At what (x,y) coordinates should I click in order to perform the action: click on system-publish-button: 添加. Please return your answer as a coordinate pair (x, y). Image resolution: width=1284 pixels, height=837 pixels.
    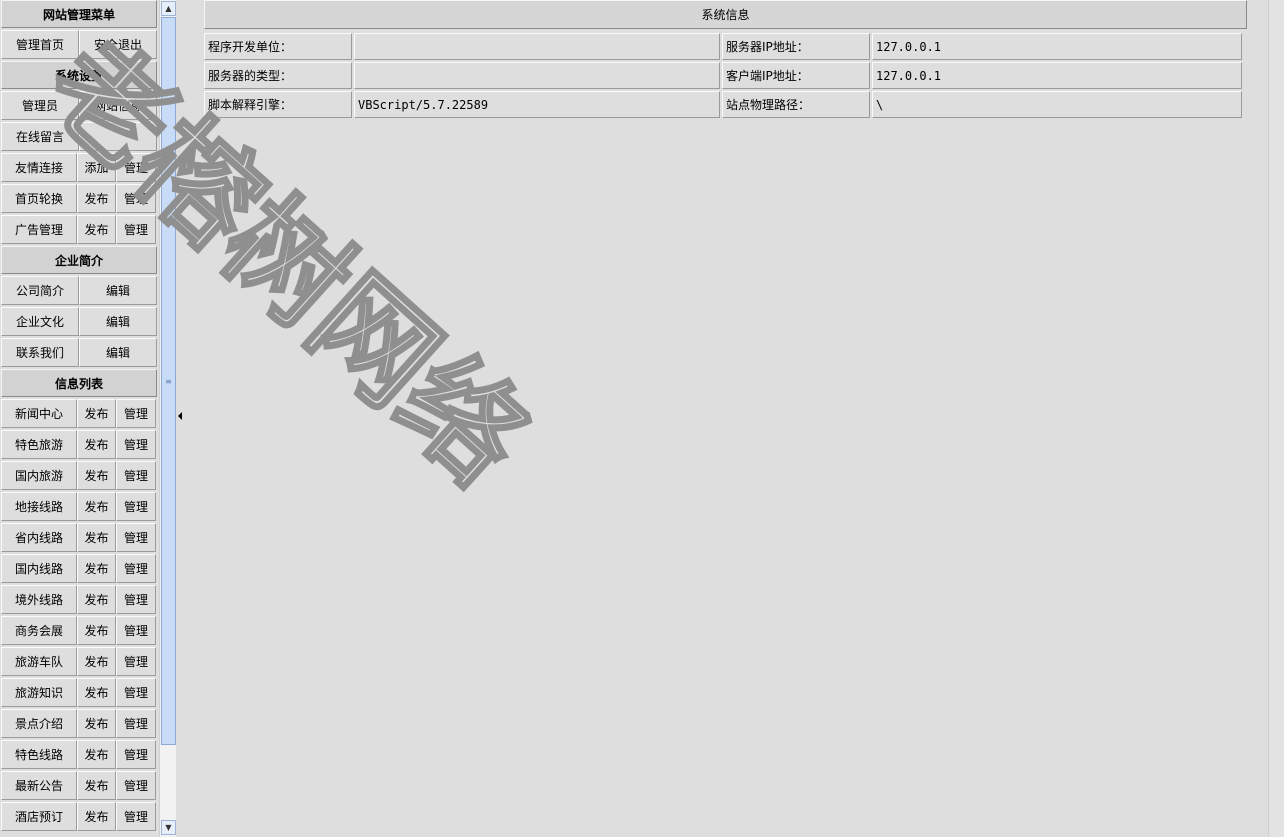
    Looking at the image, I should click on (96, 167).